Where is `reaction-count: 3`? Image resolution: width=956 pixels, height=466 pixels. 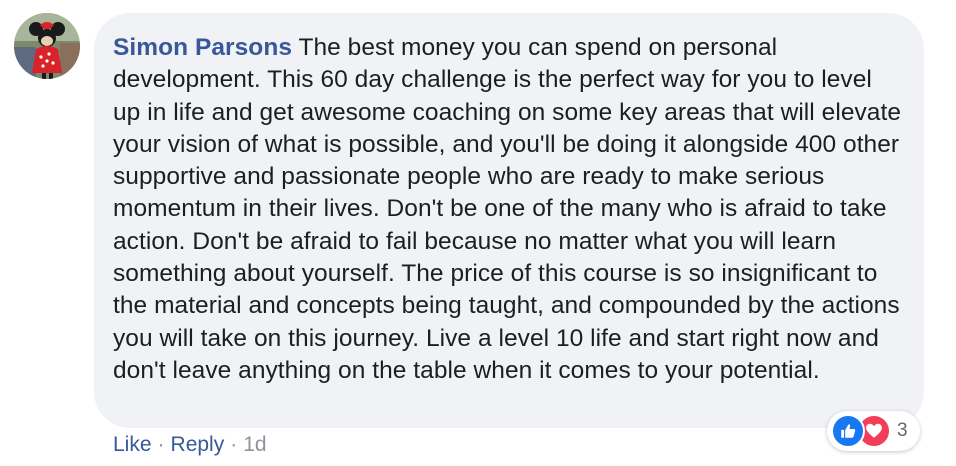
reaction-count: 3 is located at coordinates (902, 430).